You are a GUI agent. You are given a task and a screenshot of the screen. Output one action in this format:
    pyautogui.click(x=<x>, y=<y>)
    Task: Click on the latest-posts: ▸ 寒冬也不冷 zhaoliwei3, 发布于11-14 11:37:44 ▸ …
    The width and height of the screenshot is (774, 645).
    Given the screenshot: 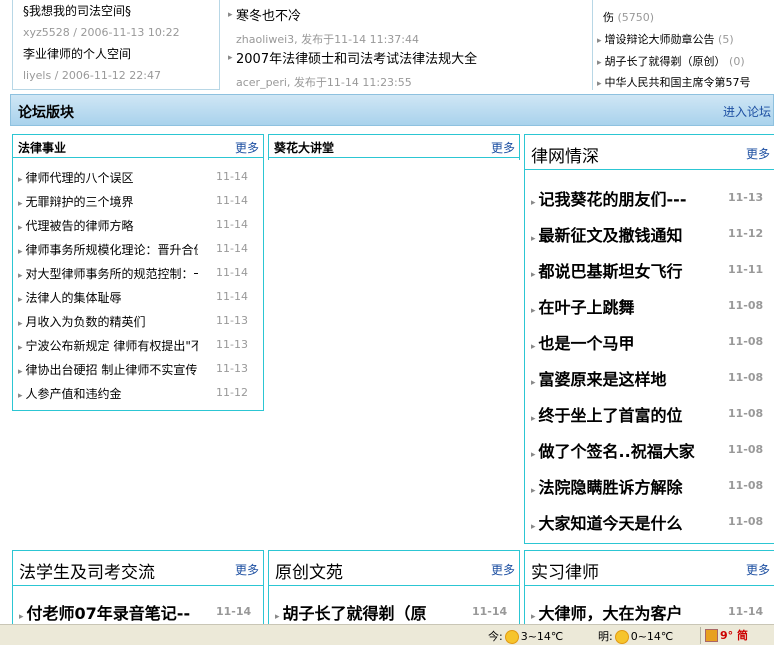 What is the action you would take?
    pyautogui.click(x=408, y=45)
    